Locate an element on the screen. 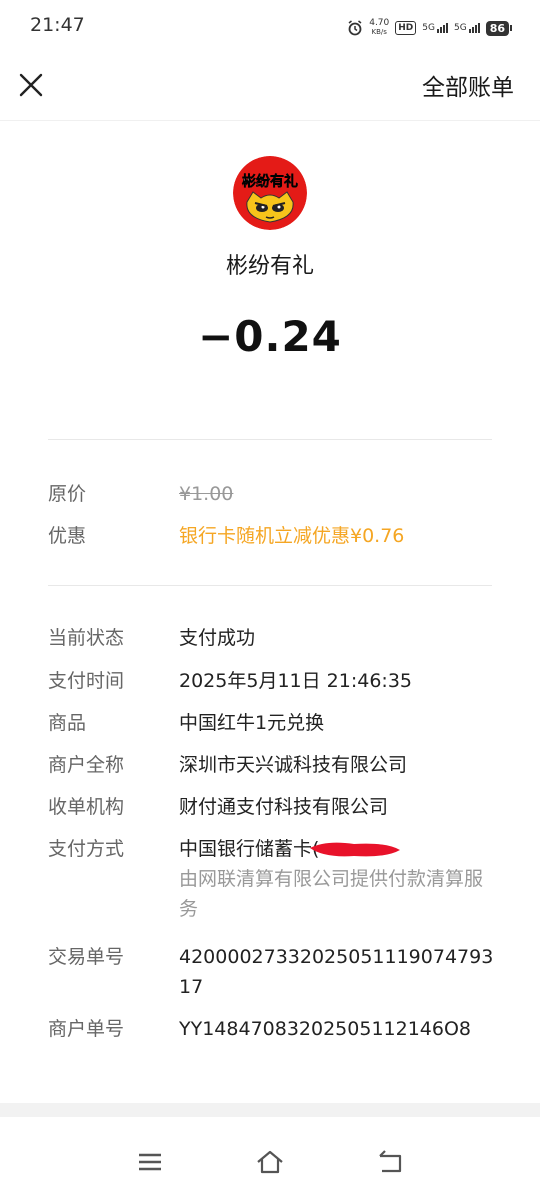  battery-icon: 86 is located at coordinates (497, 28).